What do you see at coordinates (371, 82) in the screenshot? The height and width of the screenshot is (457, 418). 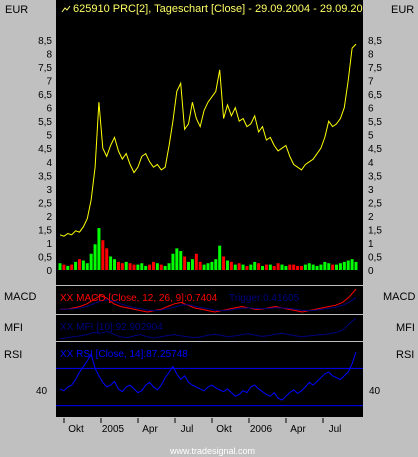 I see `price-tick-right-14: 7` at bounding box center [371, 82].